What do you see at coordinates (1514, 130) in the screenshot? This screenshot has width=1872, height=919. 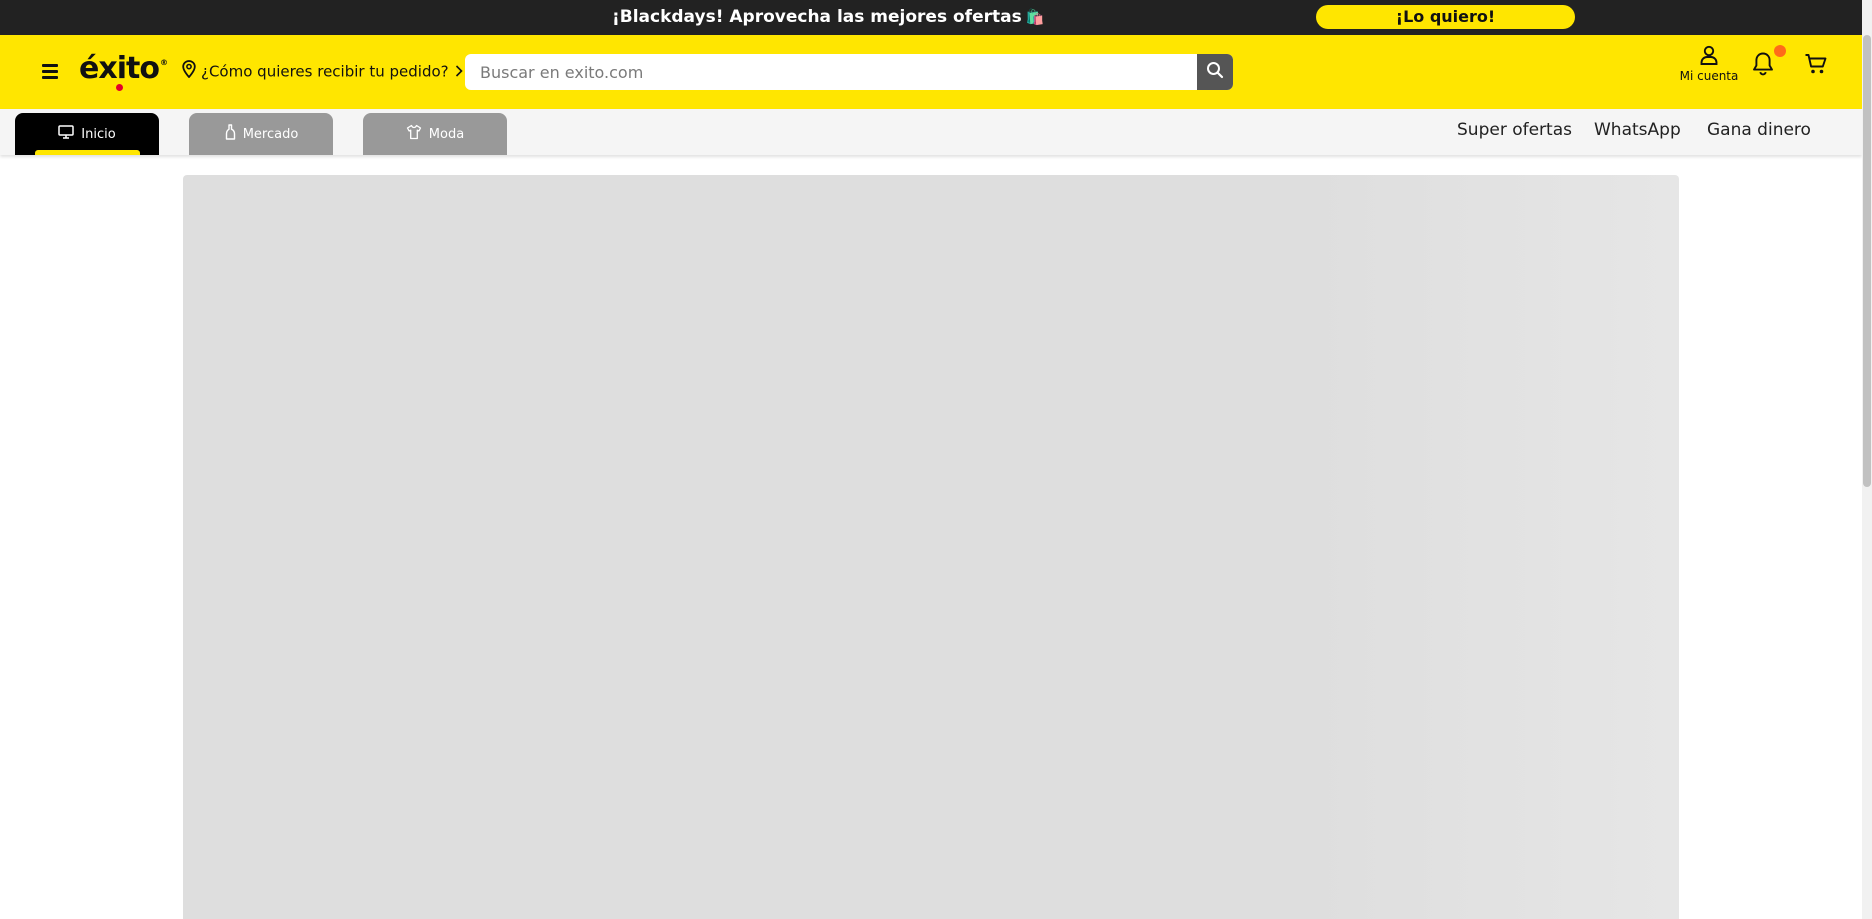 I see `nav-link-super-ofertas: Super ofertas` at bounding box center [1514, 130].